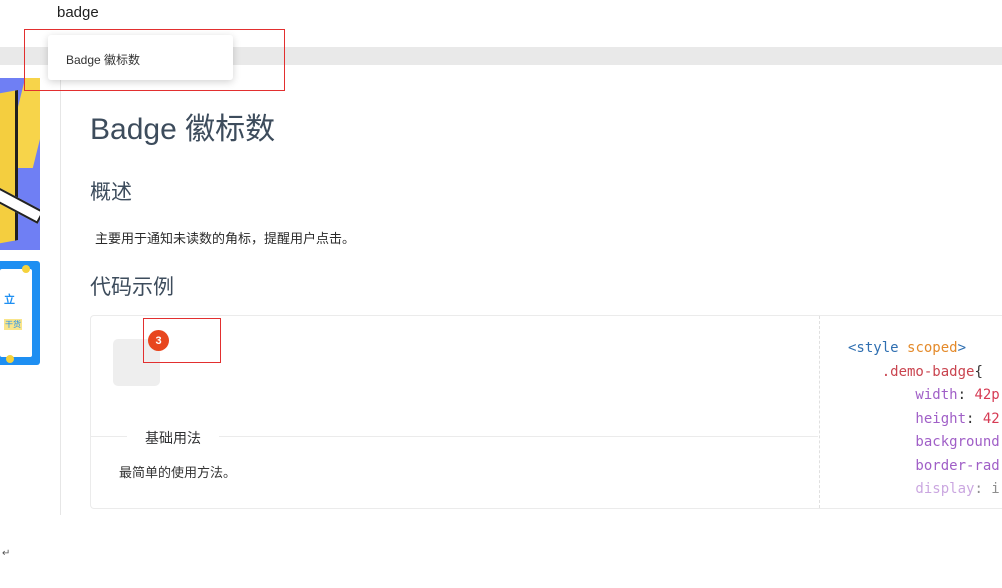 The width and height of the screenshot is (1002, 588). What do you see at coordinates (6, 553) in the screenshot?
I see `return-mark: ↵` at bounding box center [6, 553].